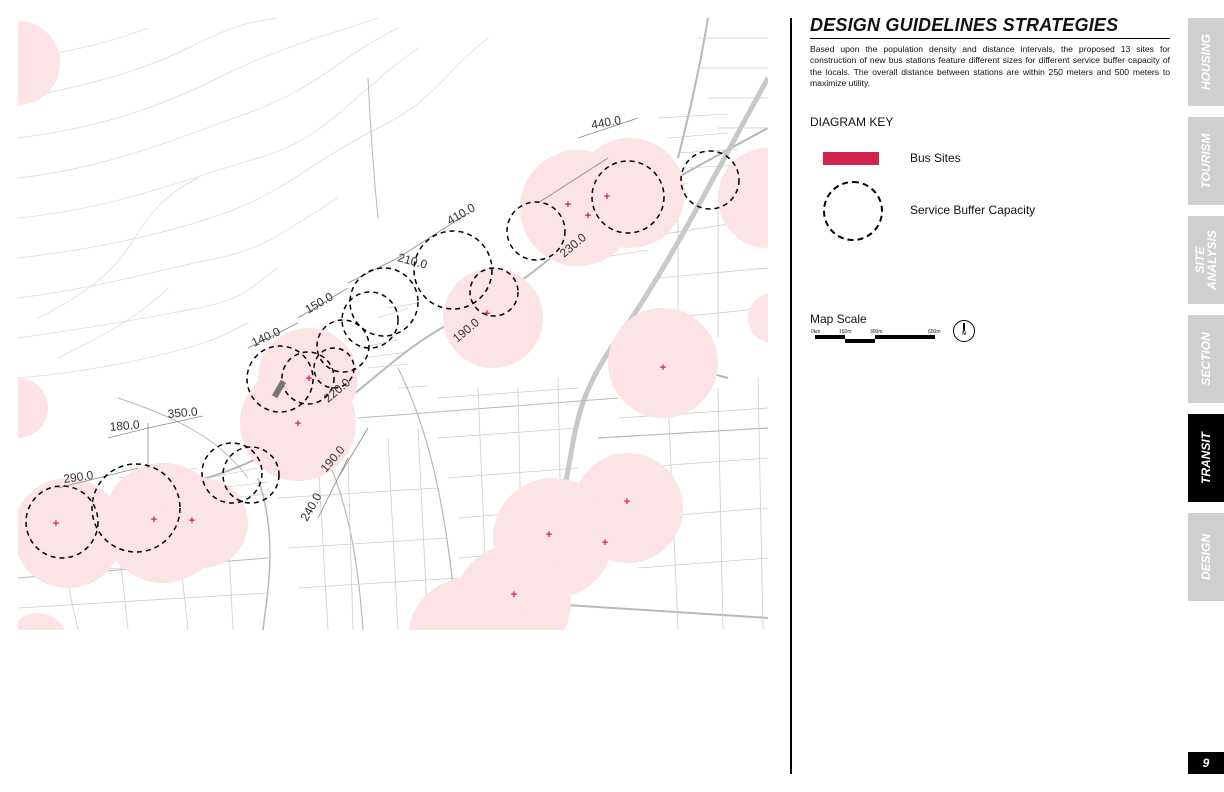  I want to click on scale-bar-graphic, so click(875, 339).